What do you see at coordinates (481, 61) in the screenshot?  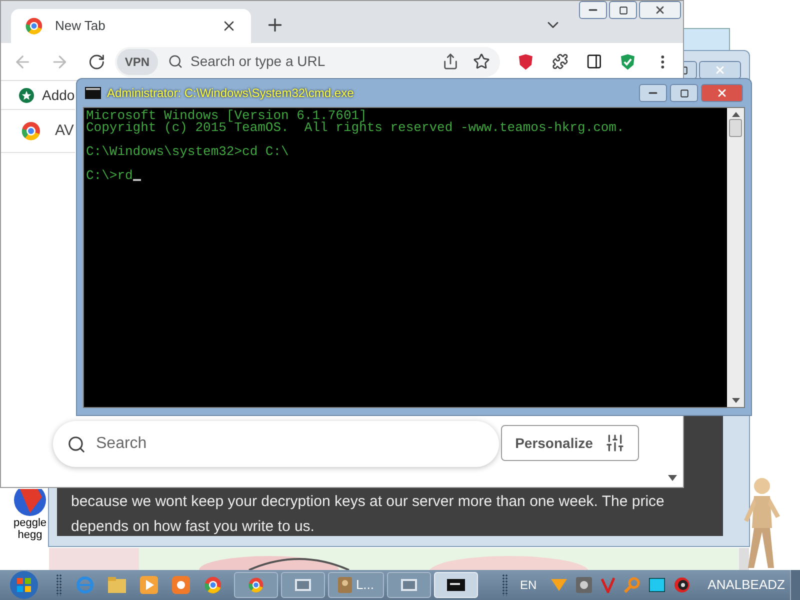 I see `star-icon` at bounding box center [481, 61].